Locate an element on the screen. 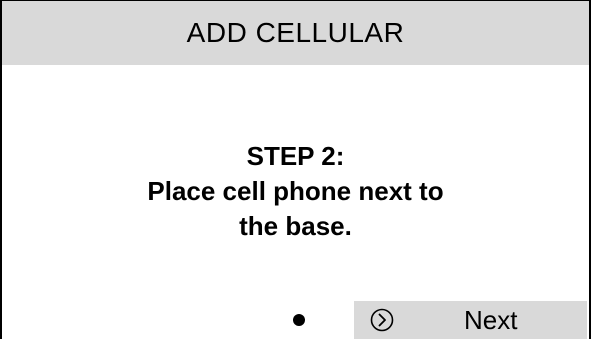 This screenshot has height=339, width=591. instruction-line-1: Place cell phone next to is located at coordinates (295, 191).